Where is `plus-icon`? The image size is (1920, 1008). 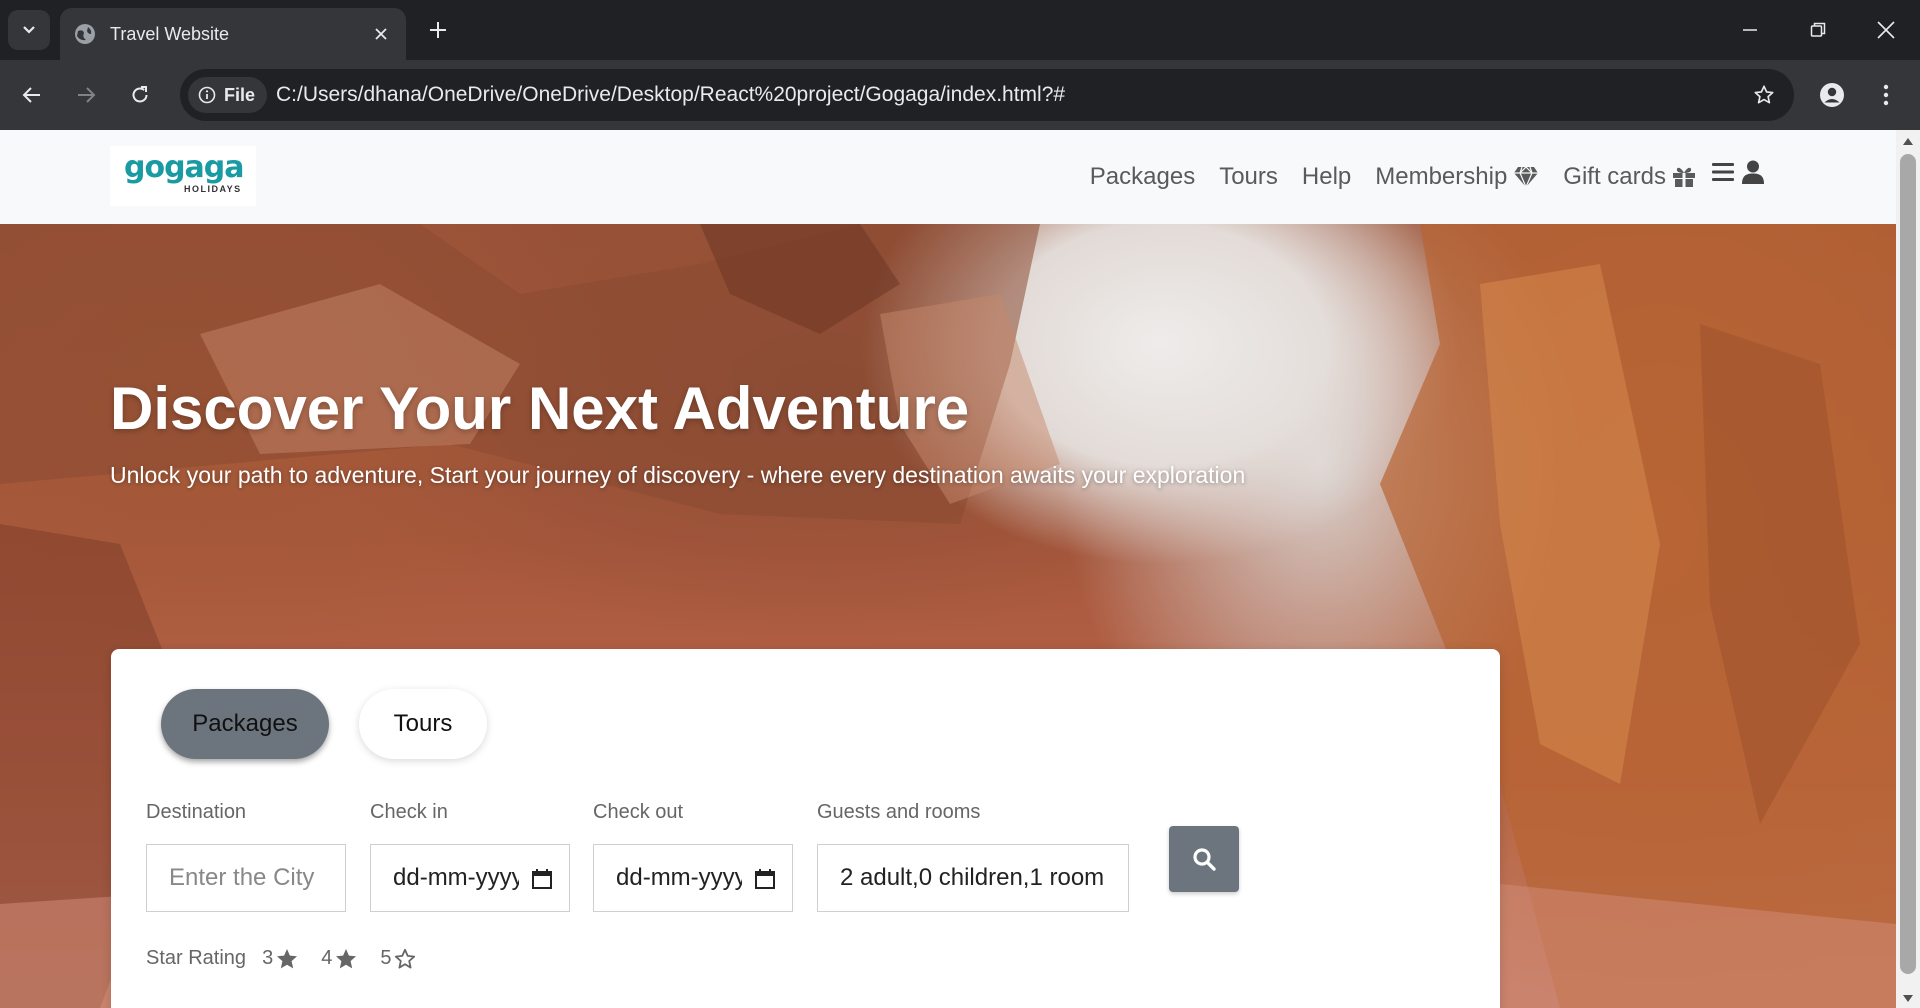 plus-icon is located at coordinates (438, 30).